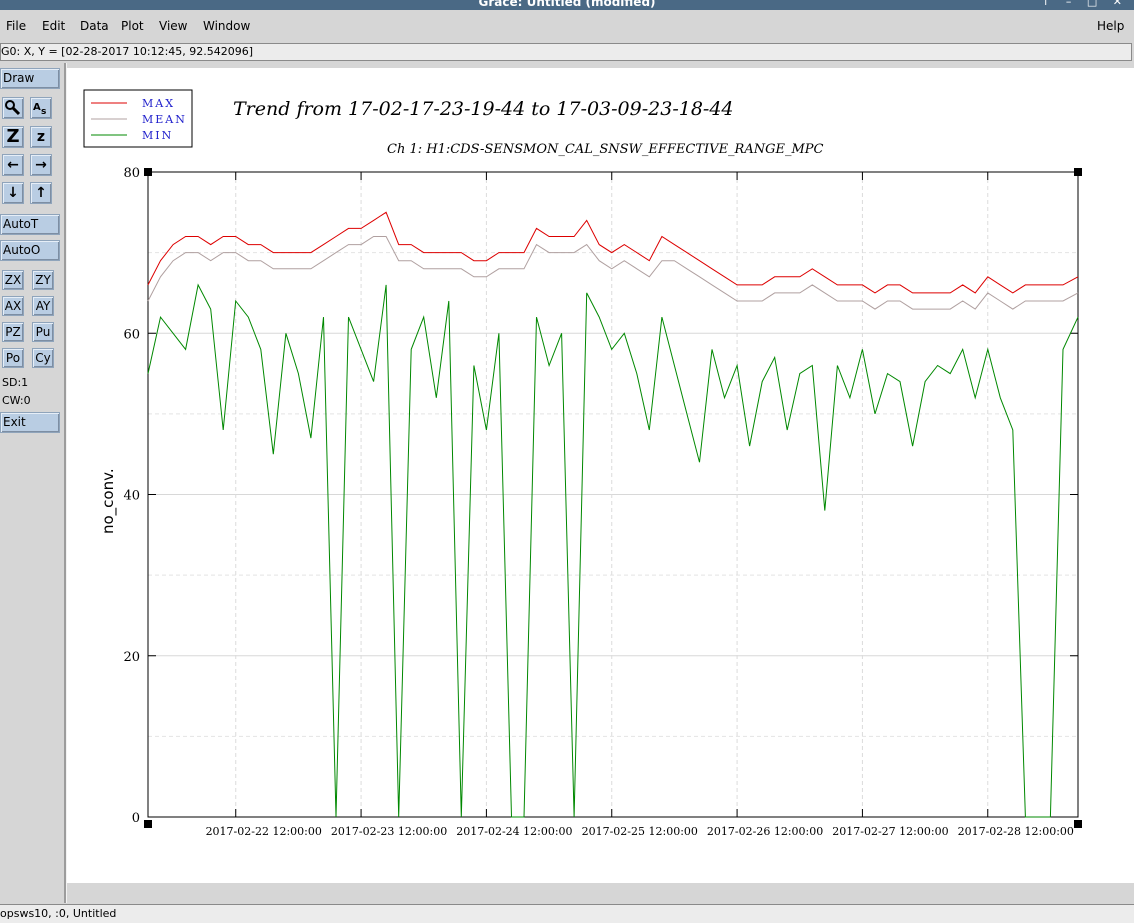  I want to click on frame-handle-top-left, so click(148, 172).